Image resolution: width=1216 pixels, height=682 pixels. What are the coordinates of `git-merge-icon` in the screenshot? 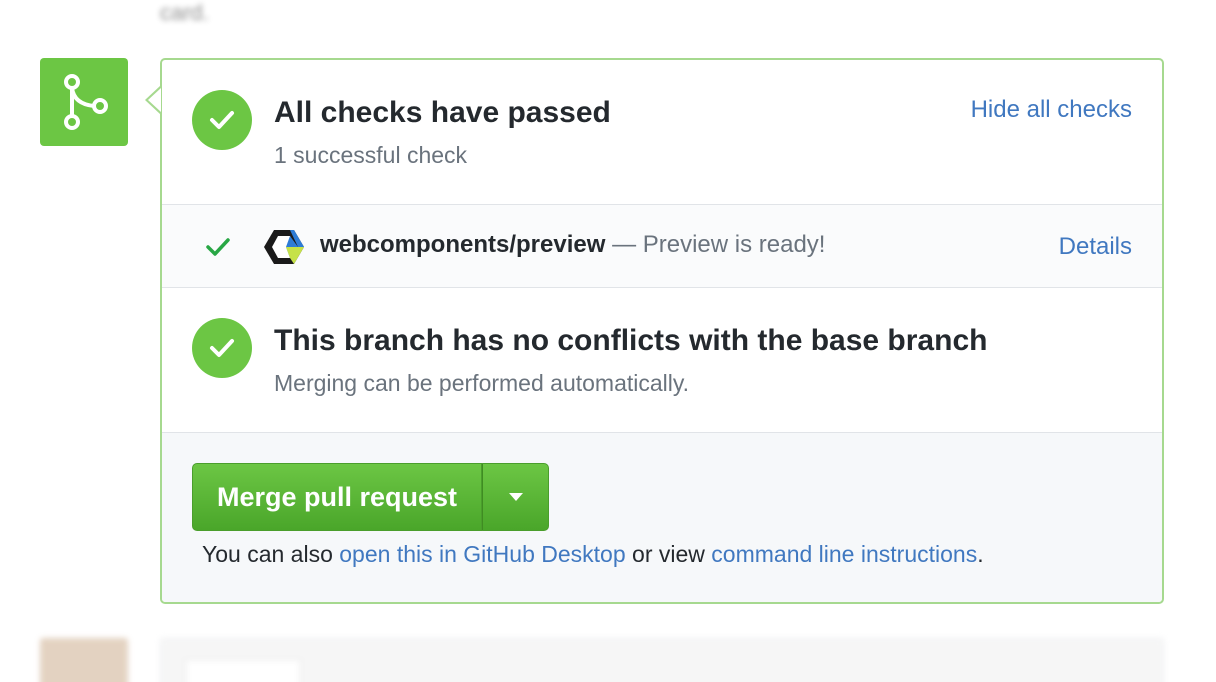 It's located at (84, 102).